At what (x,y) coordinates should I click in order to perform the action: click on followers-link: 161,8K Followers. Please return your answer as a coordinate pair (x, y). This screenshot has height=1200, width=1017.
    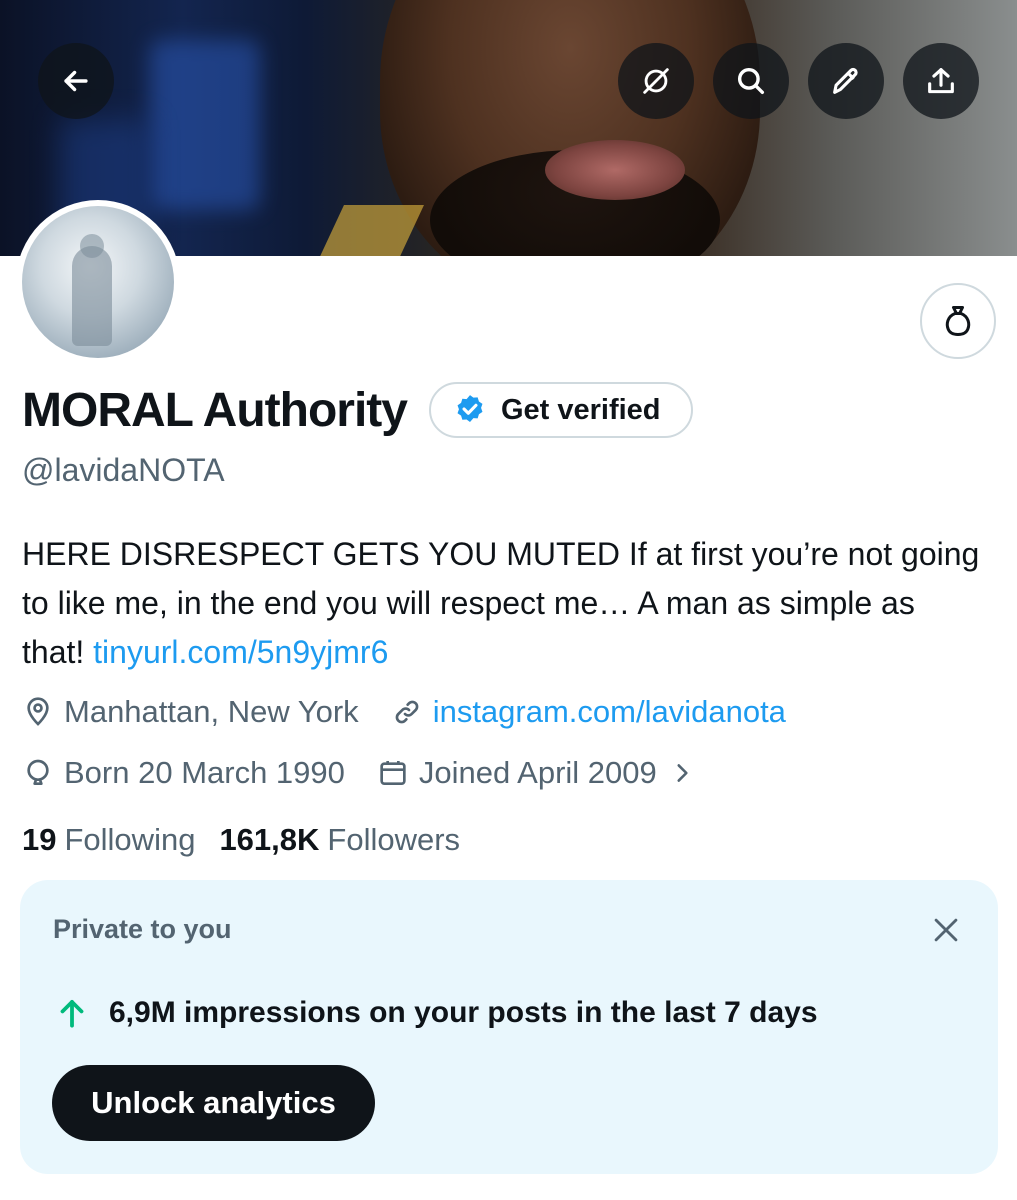
    Looking at the image, I should click on (339, 840).